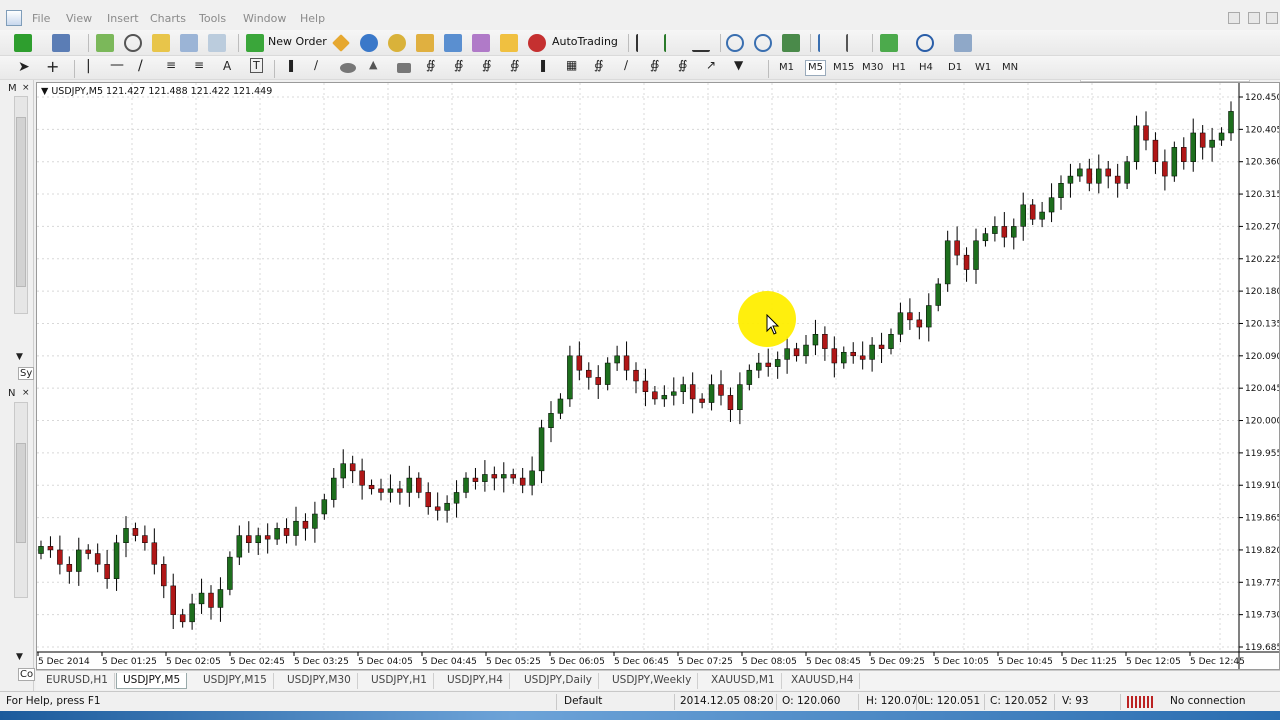  I want to click on timeframe-m15: M15, so click(843, 67).